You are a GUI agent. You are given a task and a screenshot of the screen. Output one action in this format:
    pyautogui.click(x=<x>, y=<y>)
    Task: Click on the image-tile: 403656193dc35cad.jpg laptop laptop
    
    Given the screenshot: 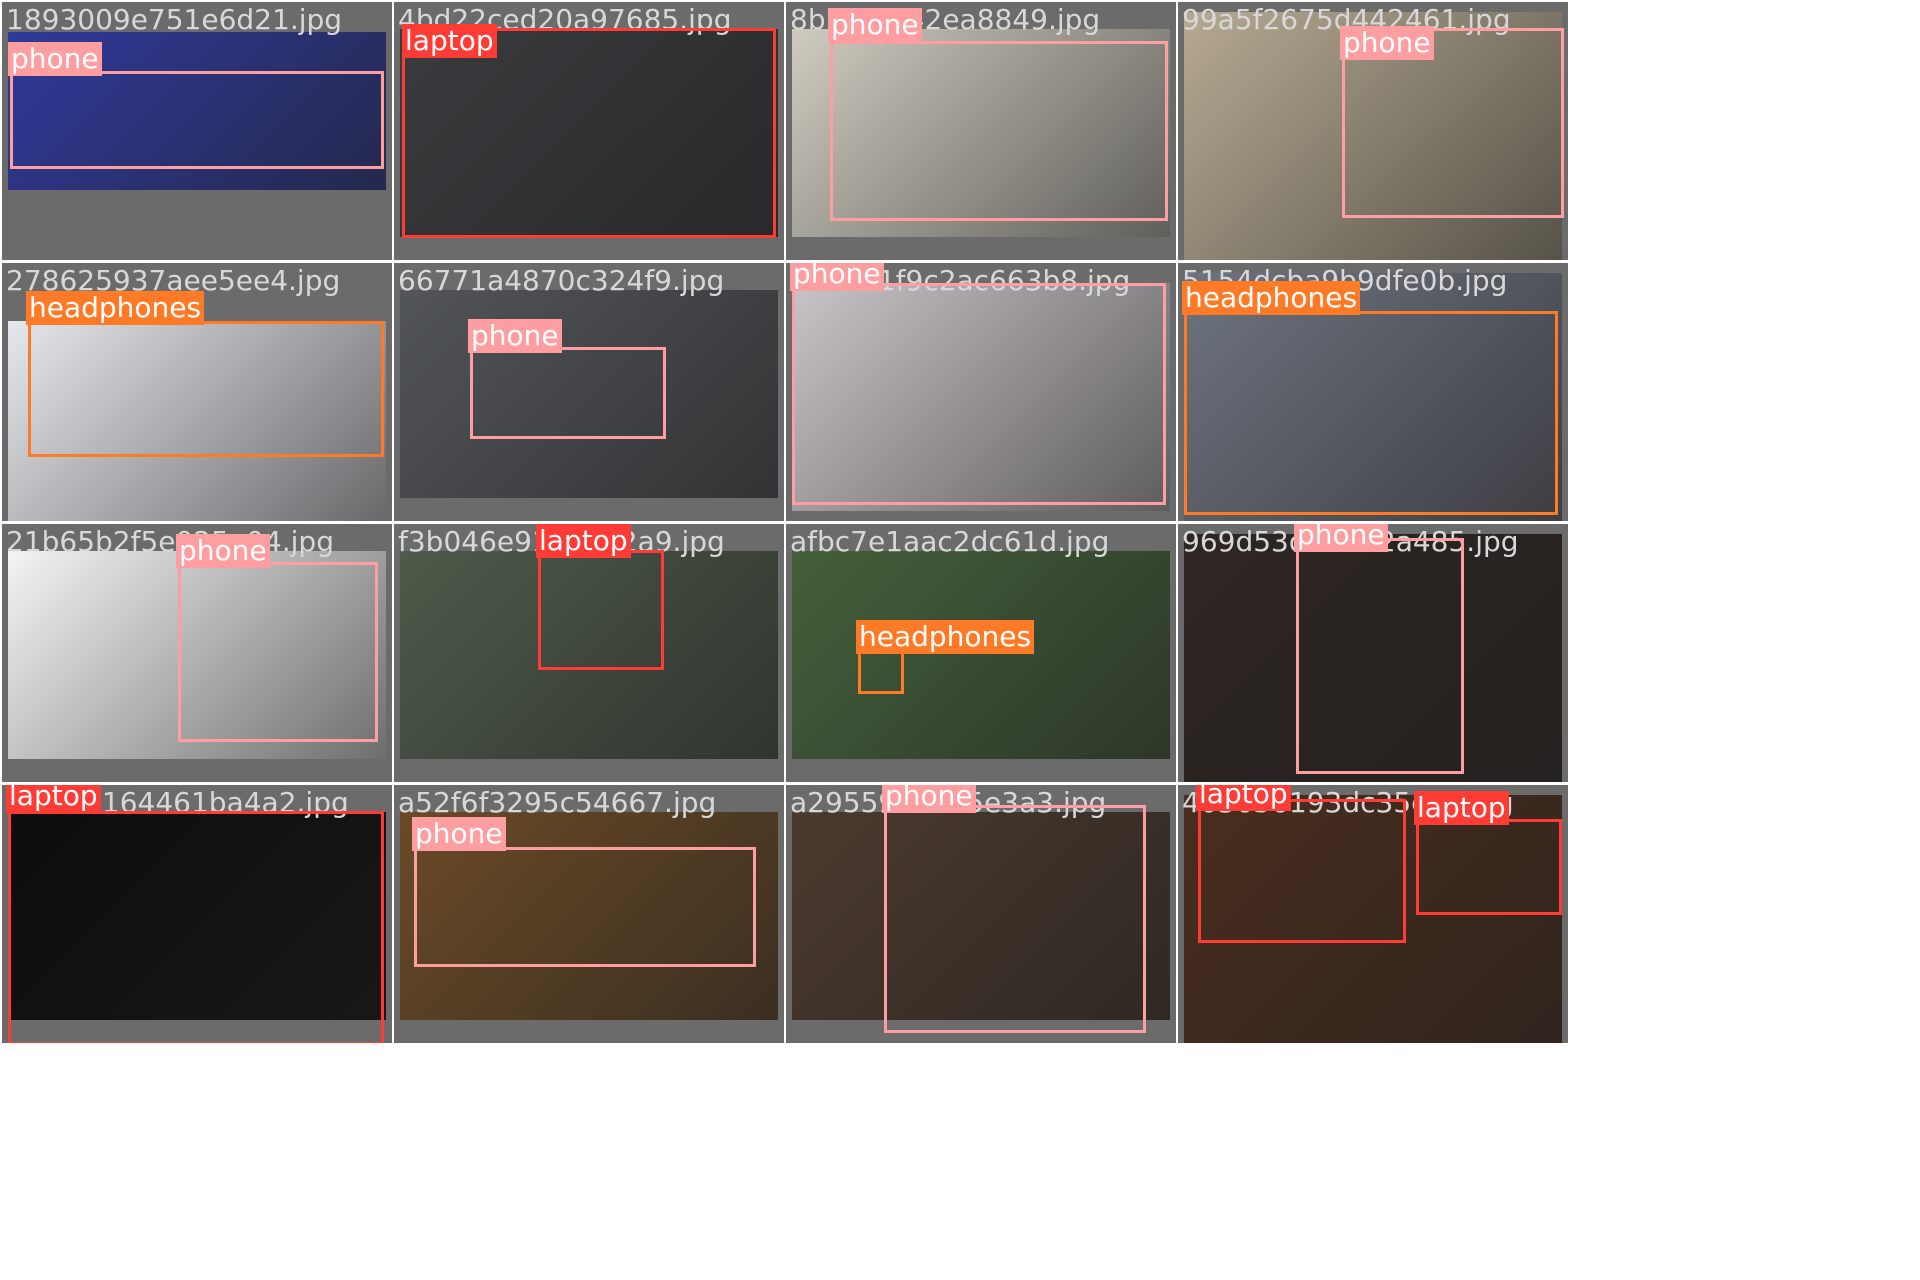 What is the action you would take?
    pyautogui.click(x=1373, y=914)
    